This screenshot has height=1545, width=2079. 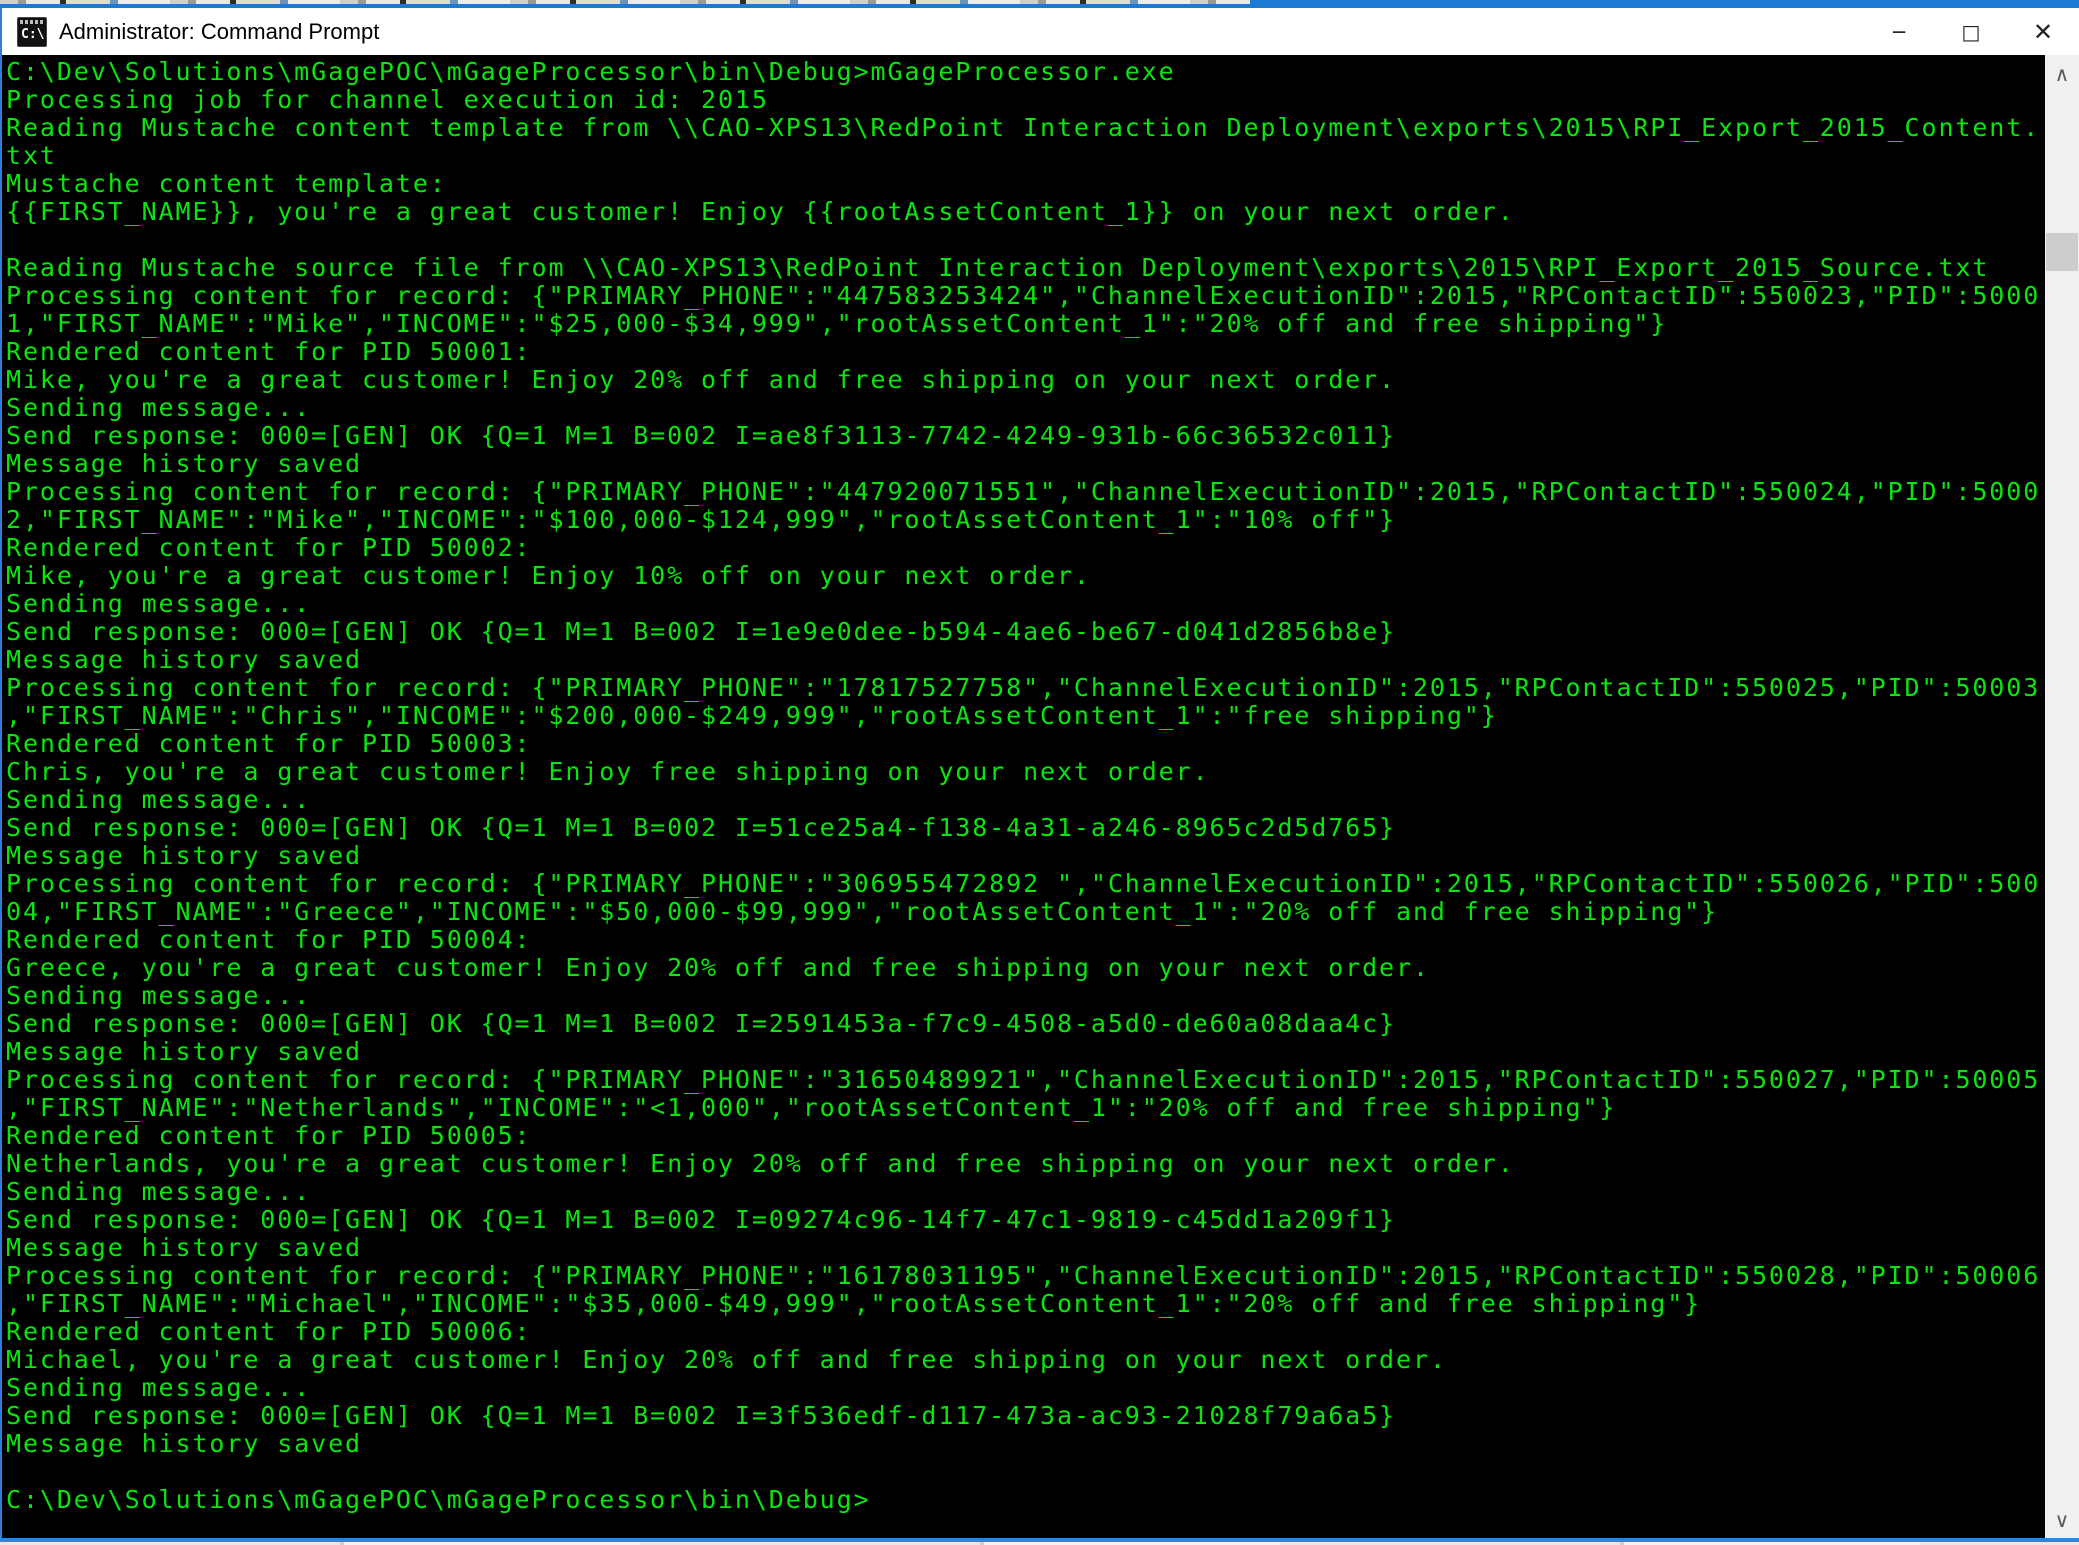 What do you see at coordinates (269, 352) in the screenshot?
I see `console-line: Rendered content for PID 50001:` at bounding box center [269, 352].